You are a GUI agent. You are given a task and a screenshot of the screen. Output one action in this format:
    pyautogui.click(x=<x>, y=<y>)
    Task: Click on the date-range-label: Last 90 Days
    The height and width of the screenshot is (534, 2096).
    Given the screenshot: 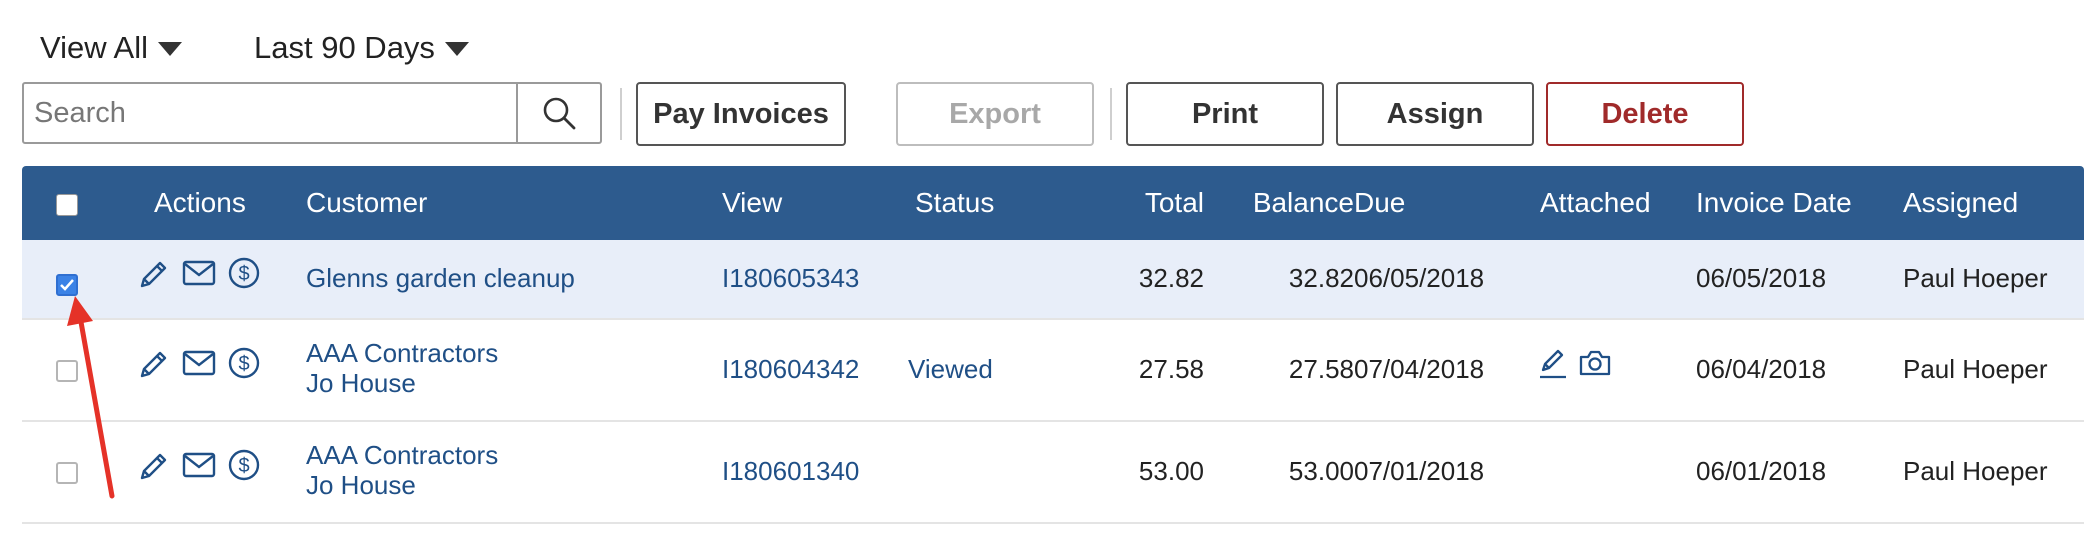 What is the action you would take?
    pyautogui.click(x=344, y=47)
    